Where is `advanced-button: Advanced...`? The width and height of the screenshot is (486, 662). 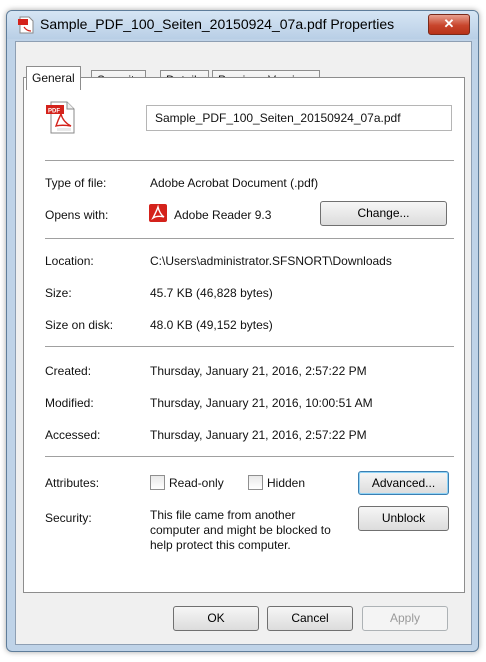
advanced-button: Advanced... is located at coordinates (403, 483).